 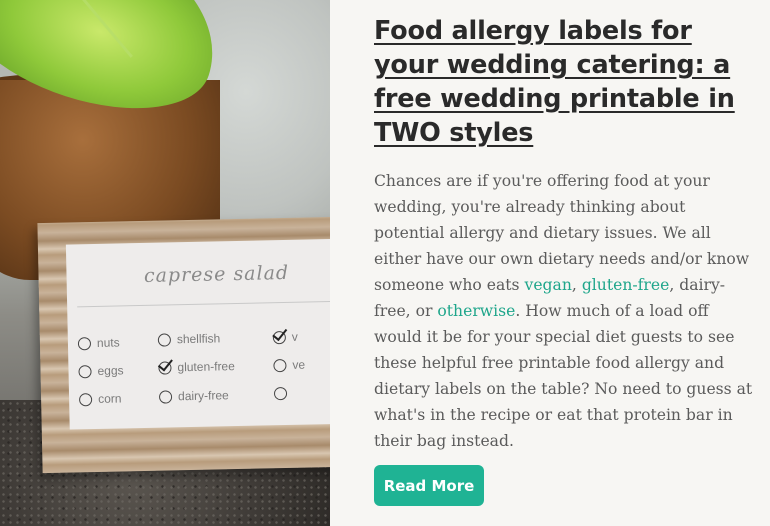 What do you see at coordinates (289, 365) in the screenshot?
I see `card-option-partial-mid: ve` at bounding box center [289, 365].